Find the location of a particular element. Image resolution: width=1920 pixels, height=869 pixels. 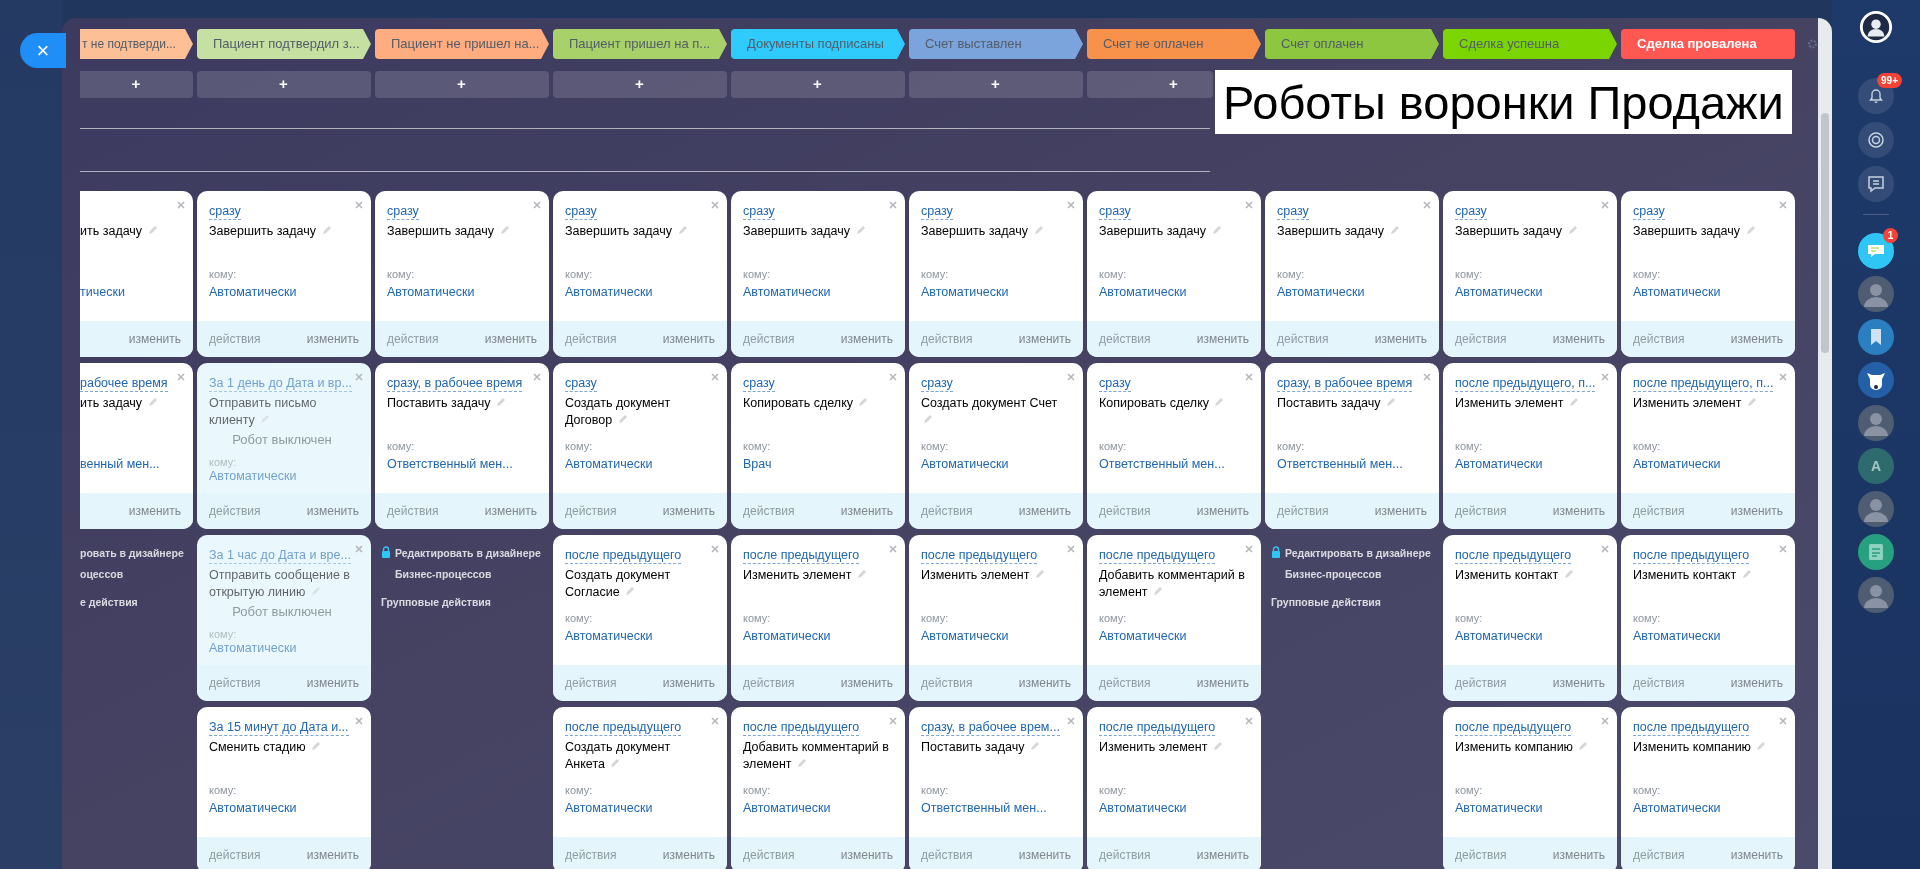

recipient-link: тически is located at coordinates (102, 292).